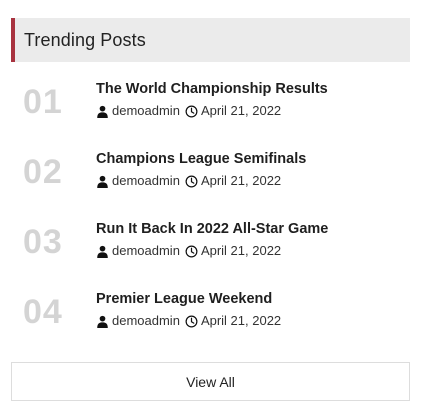 The height and width of the screenshot is (418, 426). What do you see at coordinates (210, 381) in the screenshot?
I see `view-all-button: View All` at bounding box center [210, 381].